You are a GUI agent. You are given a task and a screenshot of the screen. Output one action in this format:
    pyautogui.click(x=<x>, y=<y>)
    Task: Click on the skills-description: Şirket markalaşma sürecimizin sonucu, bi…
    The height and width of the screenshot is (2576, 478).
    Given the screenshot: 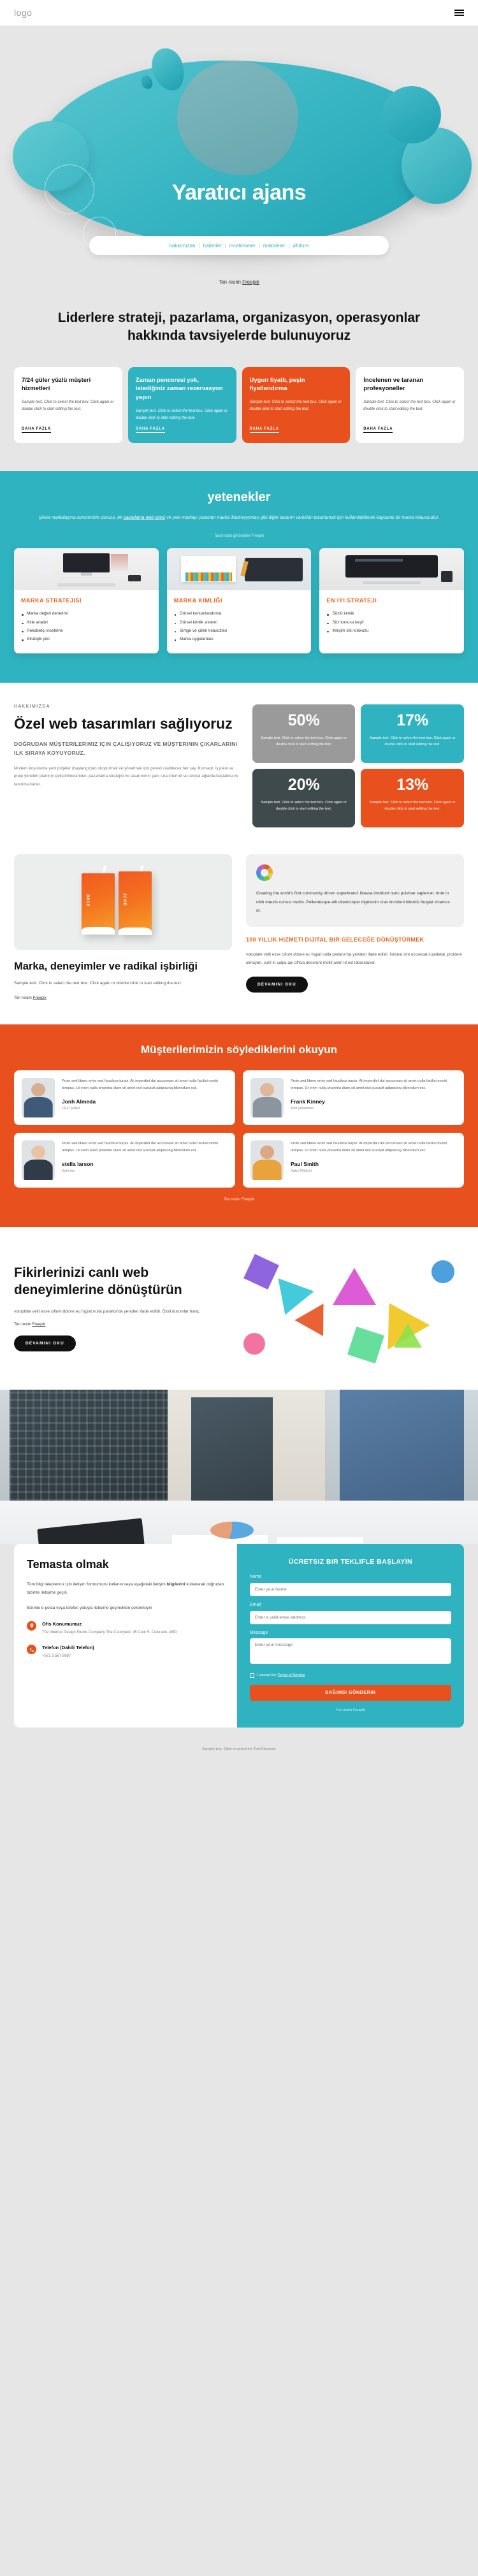 What is the action you would take?
    pyautogui.click(x=239, y=518)
    